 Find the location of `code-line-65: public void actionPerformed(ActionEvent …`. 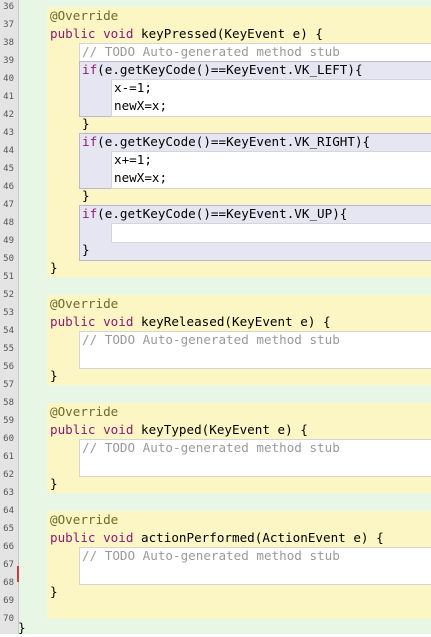

code-line-65: public void actionPerformed(ActionEvent … is located at coordinates (217, 538).